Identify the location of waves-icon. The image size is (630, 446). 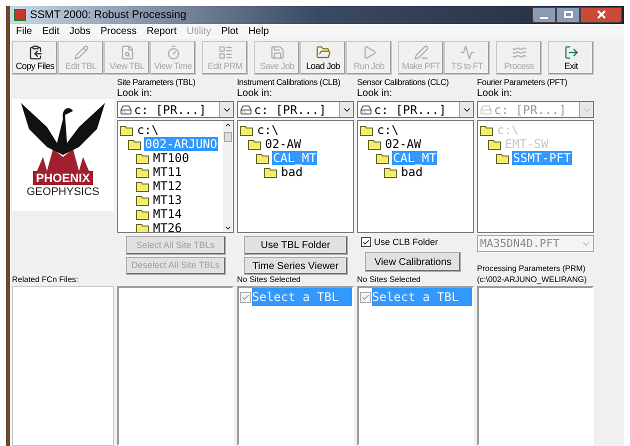
(519, 52).